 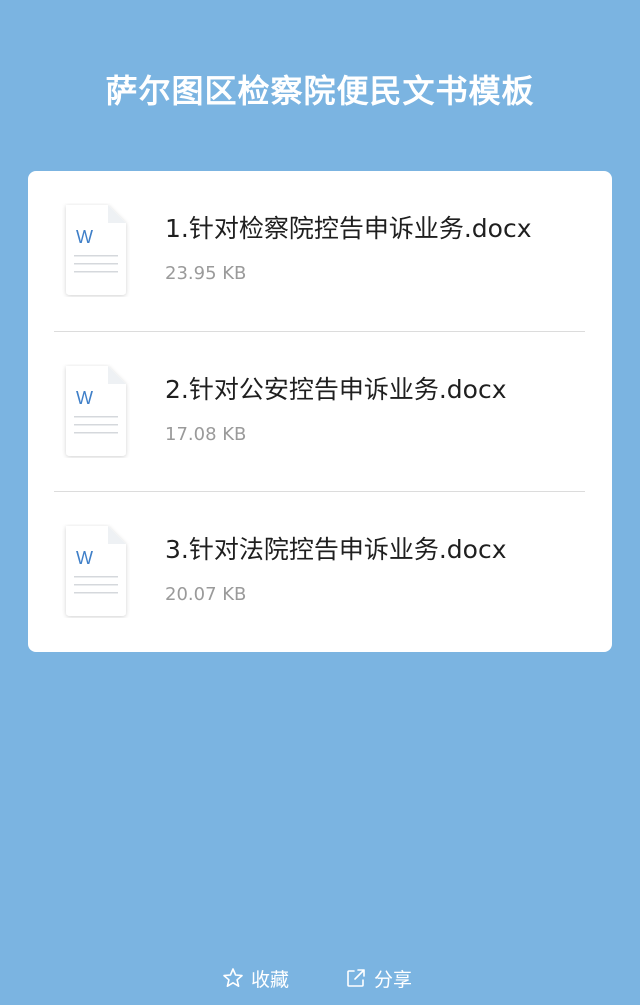 I want to click on share-icon, so click(x=356, y=978).